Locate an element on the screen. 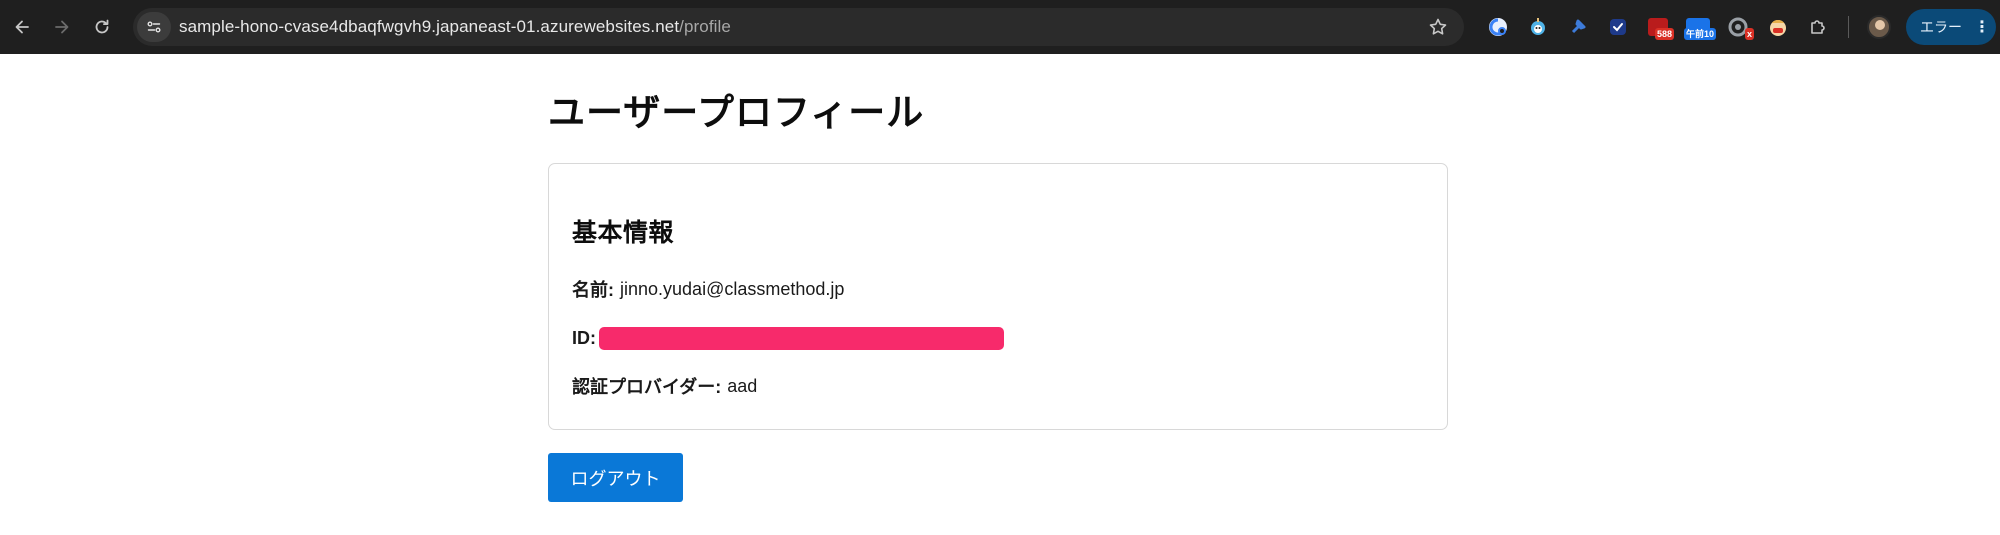 This screenshot has height=535, width=2000. calendar-badge: 午前10 is located at coordinates (1699, 34).